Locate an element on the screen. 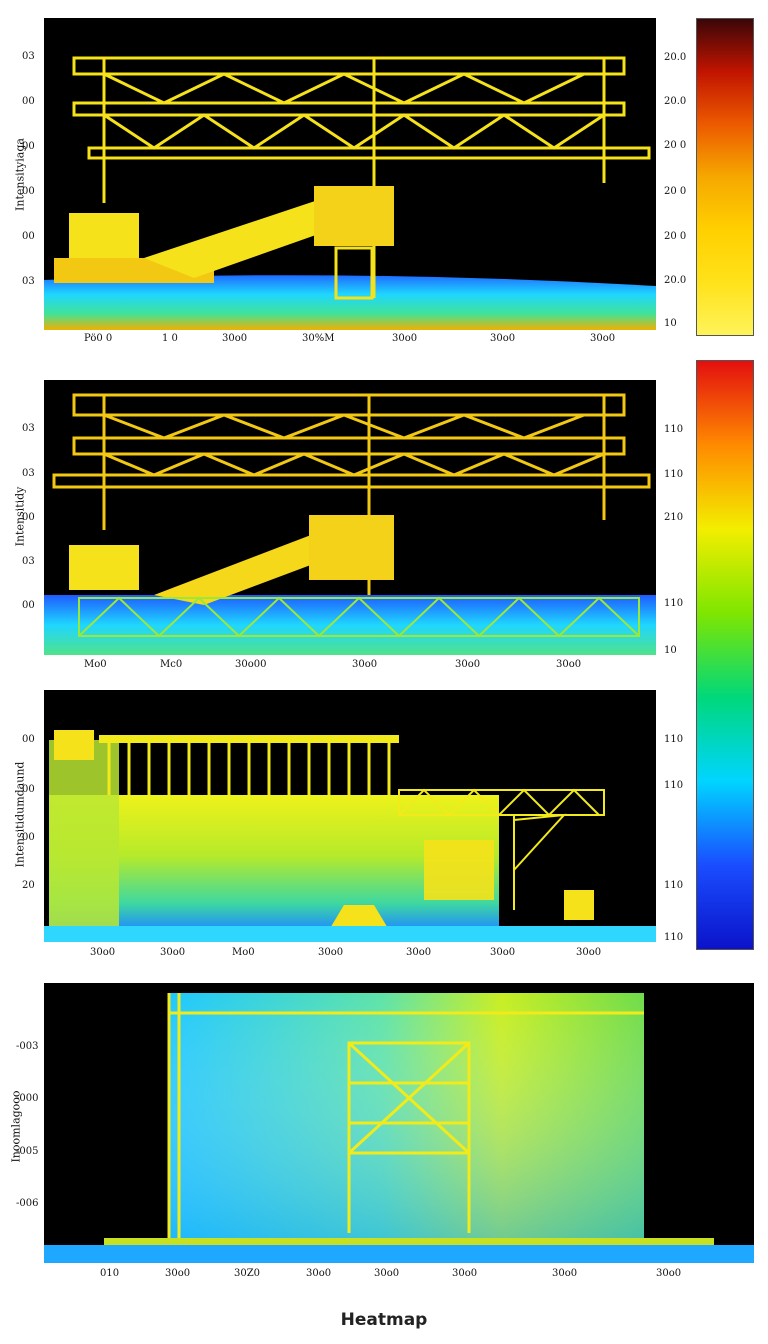  x-tick: 30o00 is located at coordinates (251, 664).